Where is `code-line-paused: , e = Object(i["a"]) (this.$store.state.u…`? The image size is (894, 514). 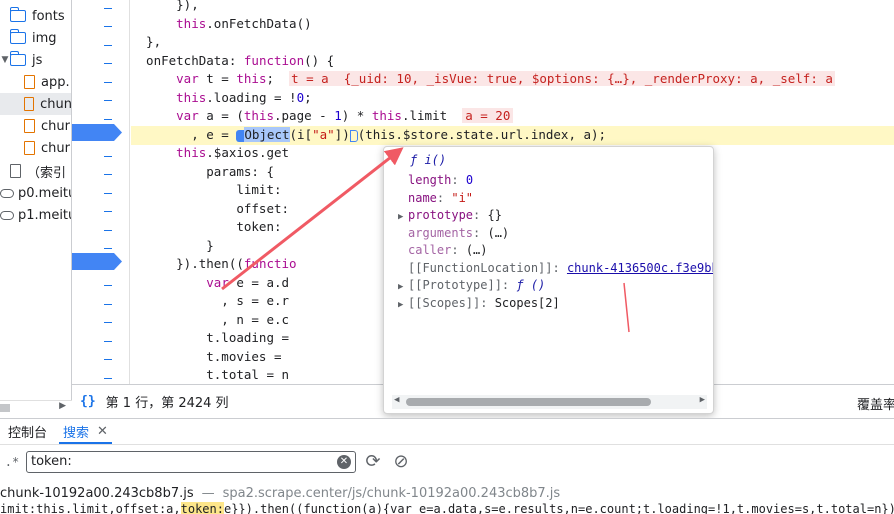
code-line-paused: , e = Object(i["a"]) (this.$store.state.u… is located at coordinates (512, 135).